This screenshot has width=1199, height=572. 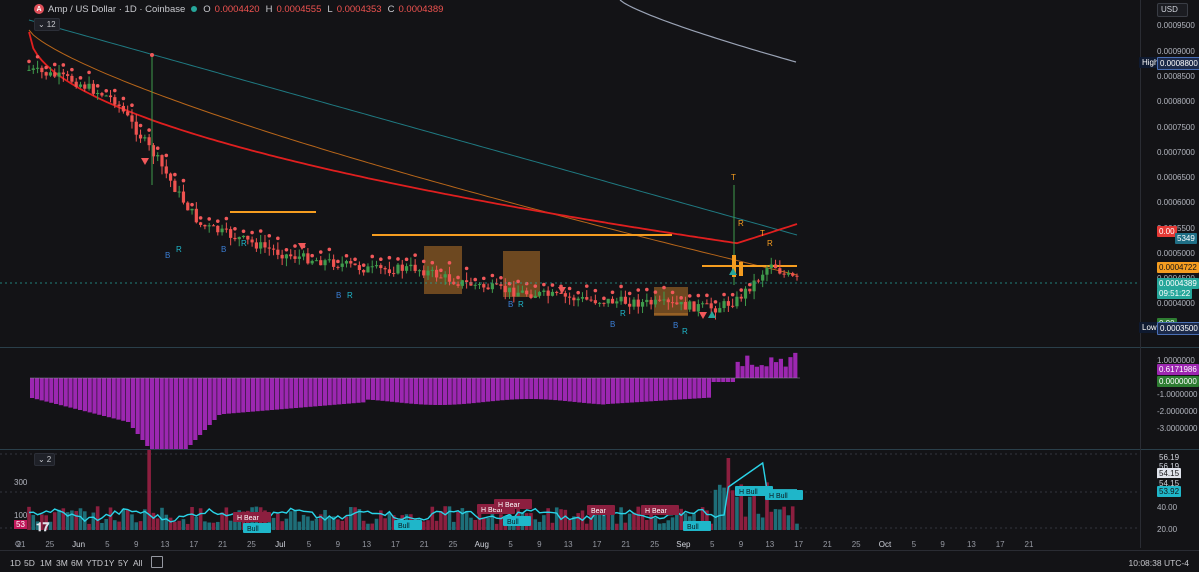 I want to click on range-5y: 5Y, so click(x=123, y=563).